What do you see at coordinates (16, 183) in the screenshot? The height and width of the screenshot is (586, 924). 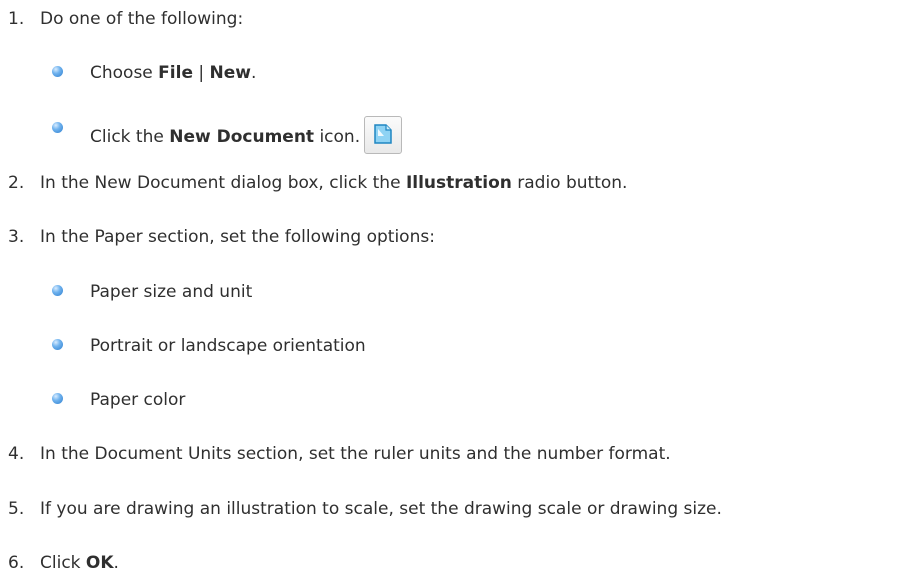 I see `step-number: 2.` at bounding box center [16, 183].